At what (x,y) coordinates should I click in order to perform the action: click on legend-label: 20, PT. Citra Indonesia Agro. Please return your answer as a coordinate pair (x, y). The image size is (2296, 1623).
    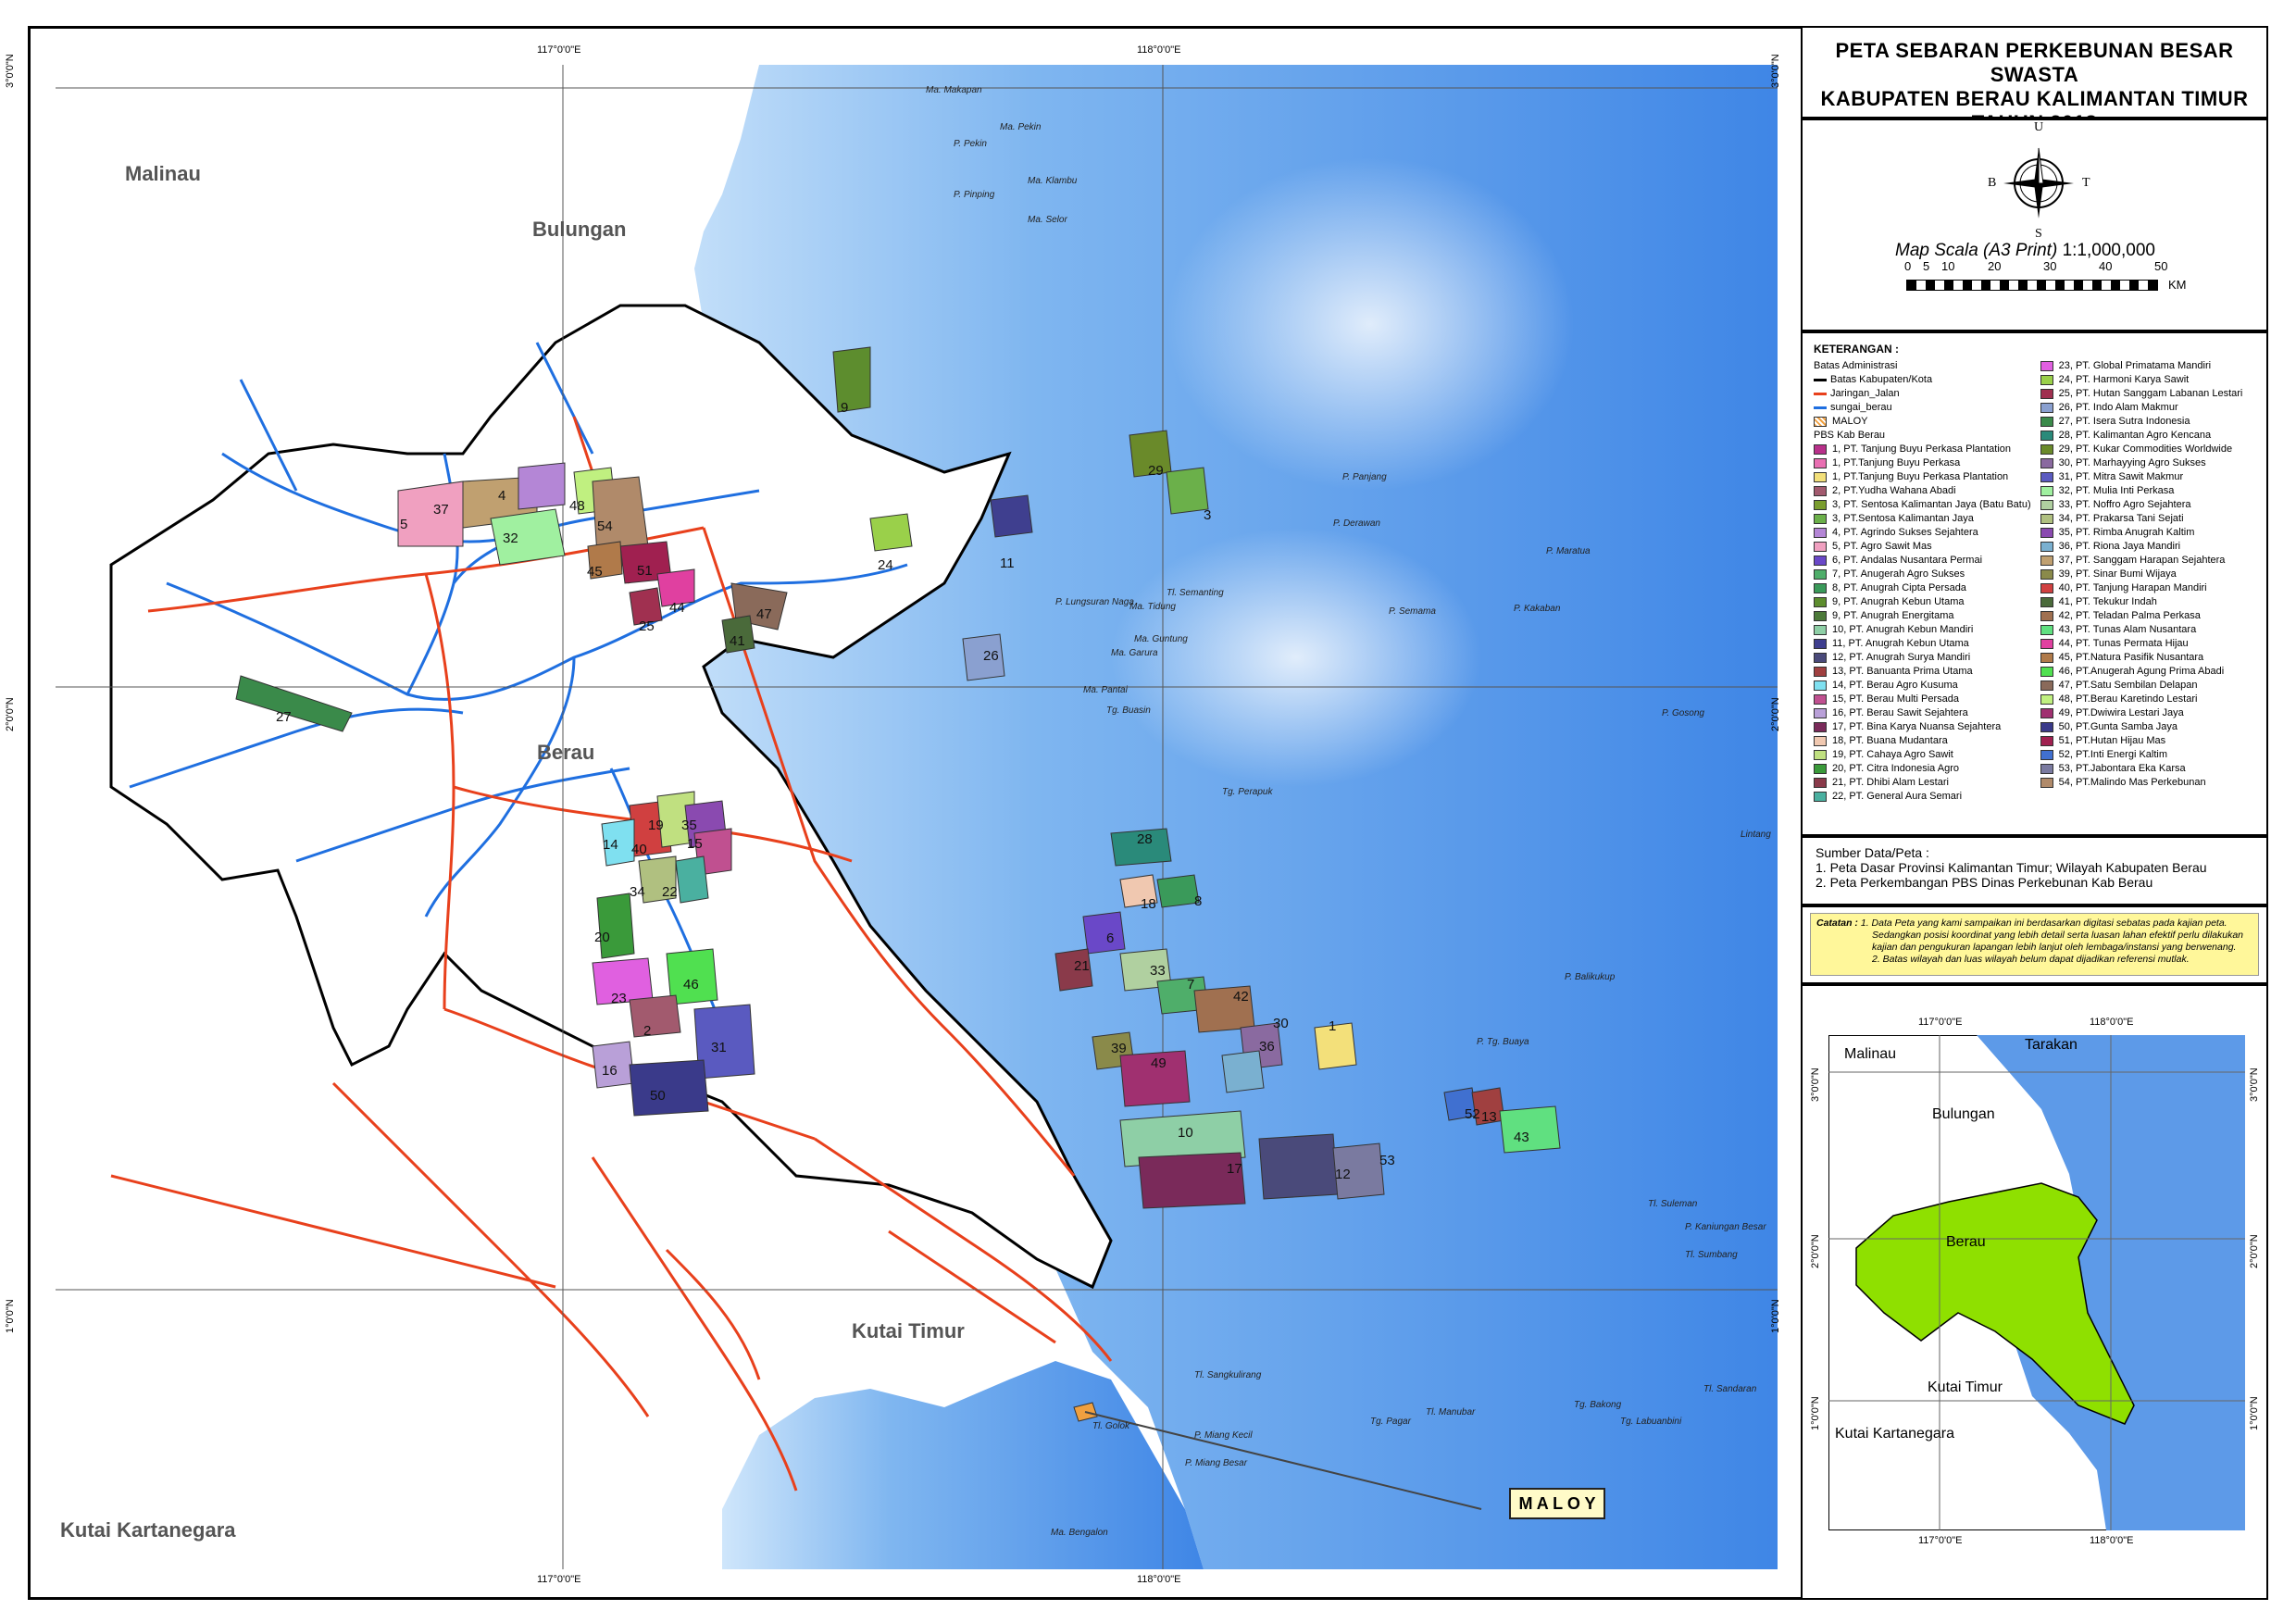
    Looking at the image, I should click on (1895, 769).